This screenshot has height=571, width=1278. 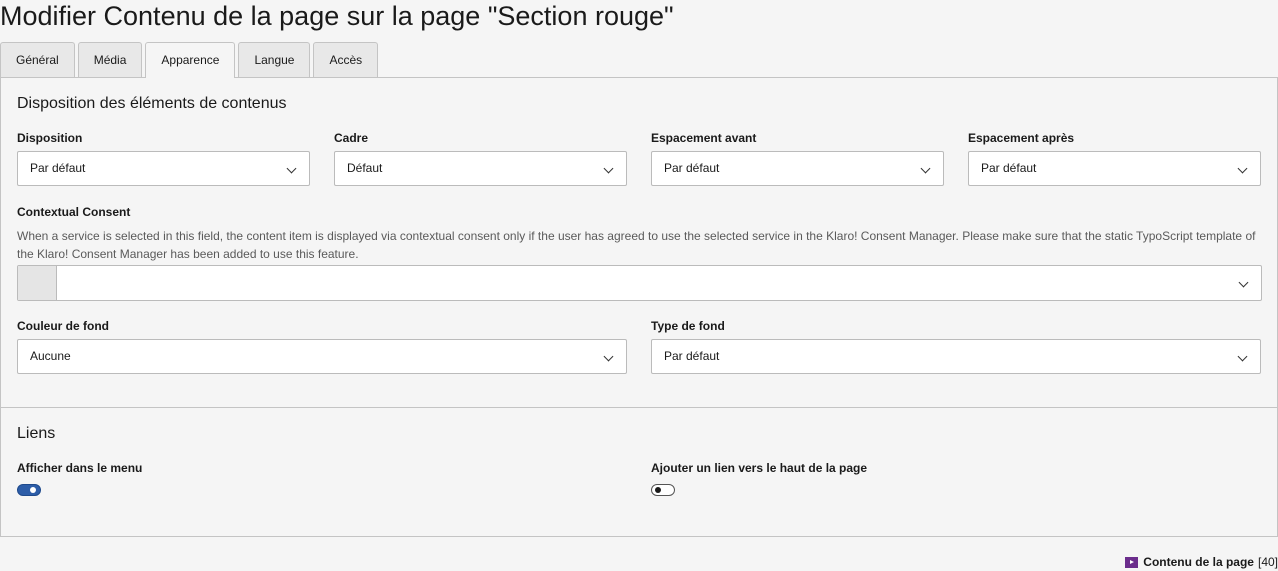 I want to click on bg-color-select: Aucune, so click(x=322, y=356).